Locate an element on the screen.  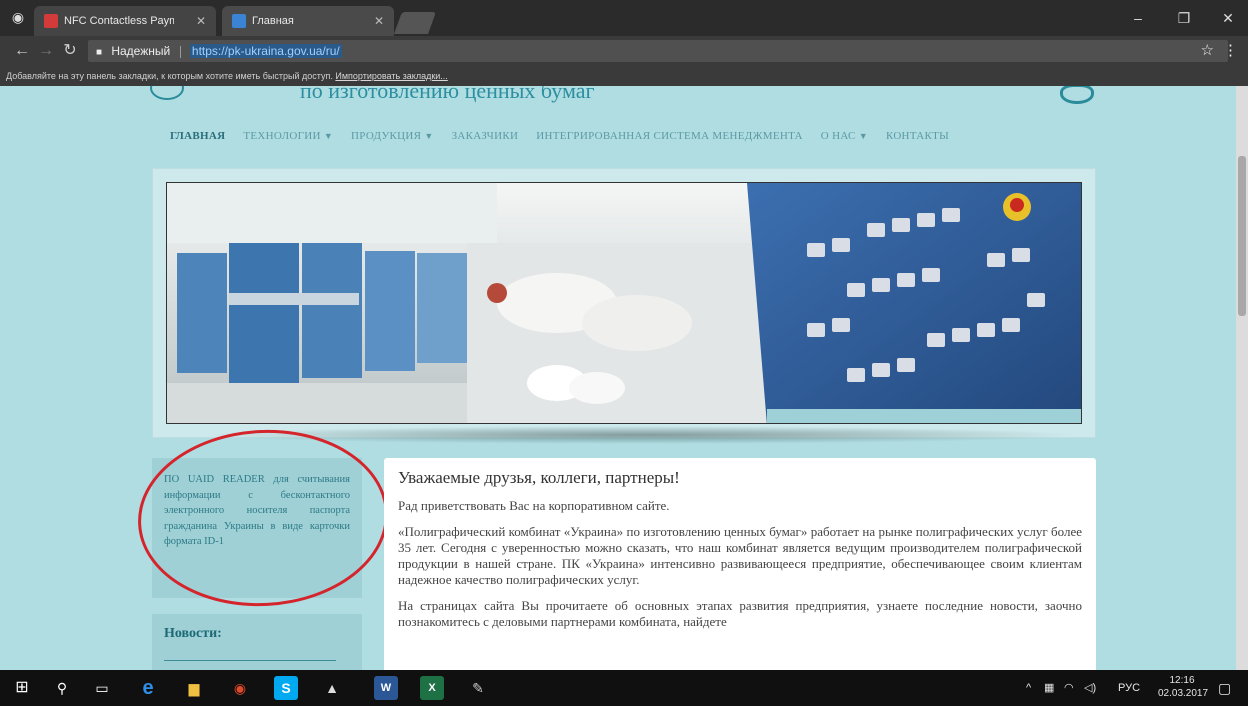
url-text: https://pk-ukraina.gov.ua/ru/ is located at coordinates (265, 51).